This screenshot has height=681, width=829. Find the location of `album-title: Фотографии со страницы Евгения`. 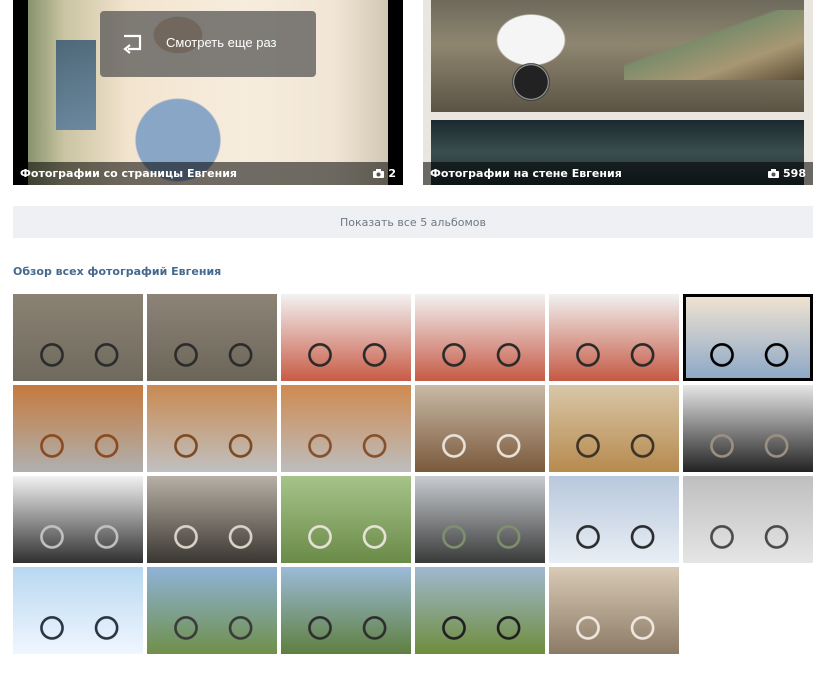

album-title: Фотографии со страницы Евгения is located at coordinates (128, 173).